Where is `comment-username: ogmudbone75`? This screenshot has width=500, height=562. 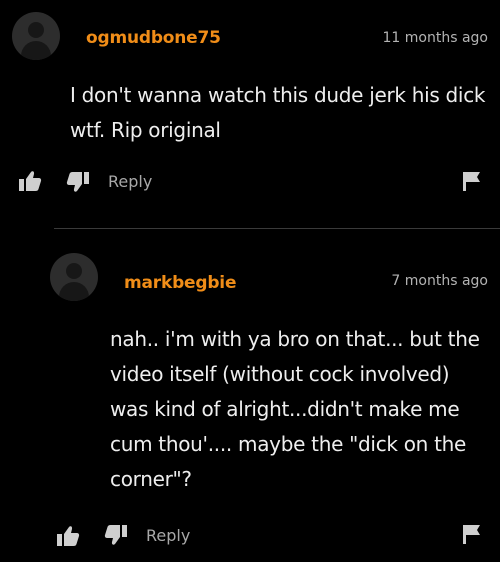
comment-username: ogmudbone75 is located at coordinates (153, 38).